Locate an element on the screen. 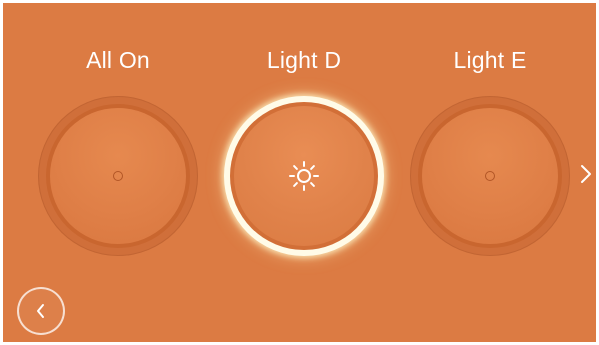 Image resolution: width=599 pixels, height=345 pixels. light-d-toggle-button is located at coordinates (304, 176).